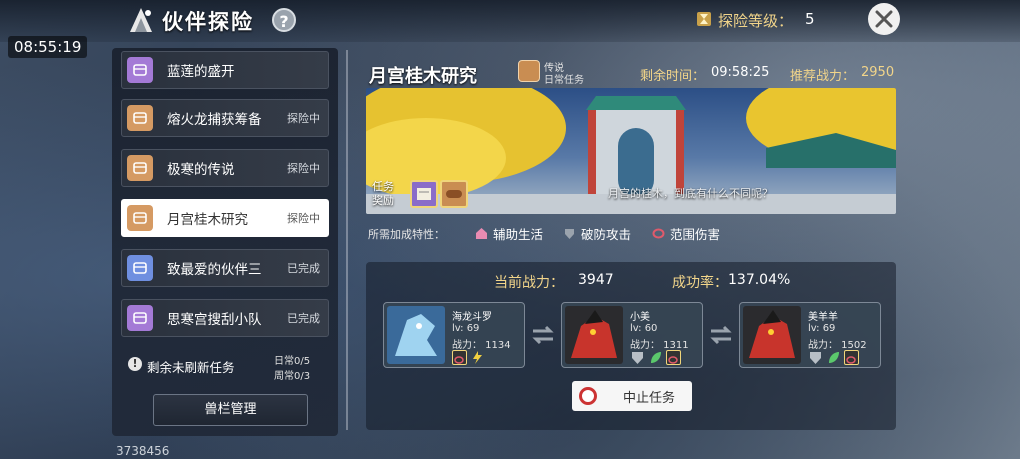  I want to click on success-rate-label: 成功率：, so click(700, 283).